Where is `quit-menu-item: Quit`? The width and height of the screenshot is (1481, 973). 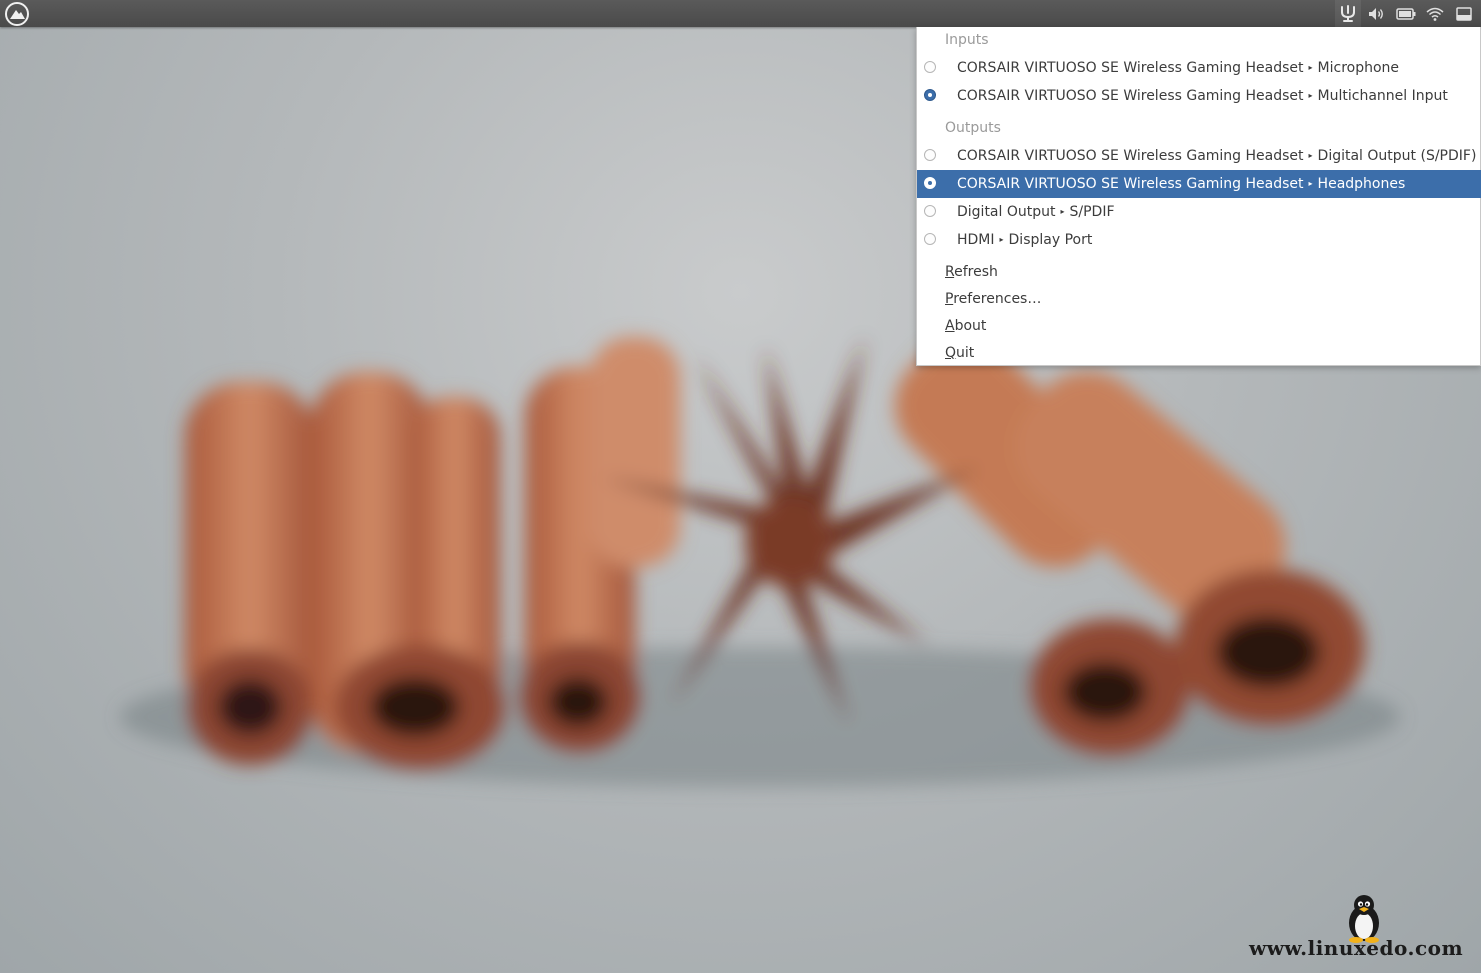
quit-menu-item: Quit is located at coordinates (1195, 353).